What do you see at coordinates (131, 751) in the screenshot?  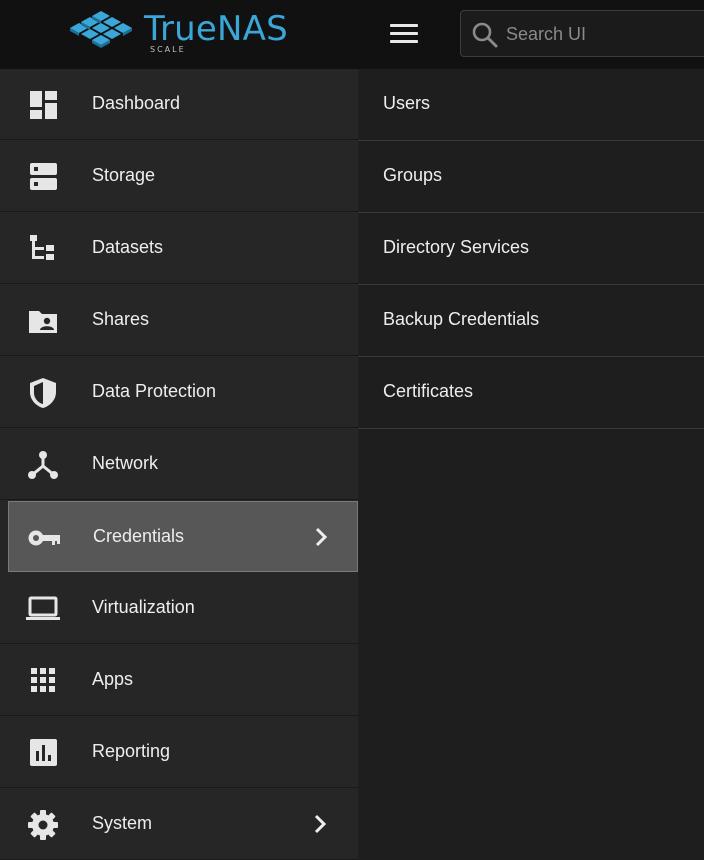 I see `sidebar-item-label: Reporting` at bounding box center [131, 751].